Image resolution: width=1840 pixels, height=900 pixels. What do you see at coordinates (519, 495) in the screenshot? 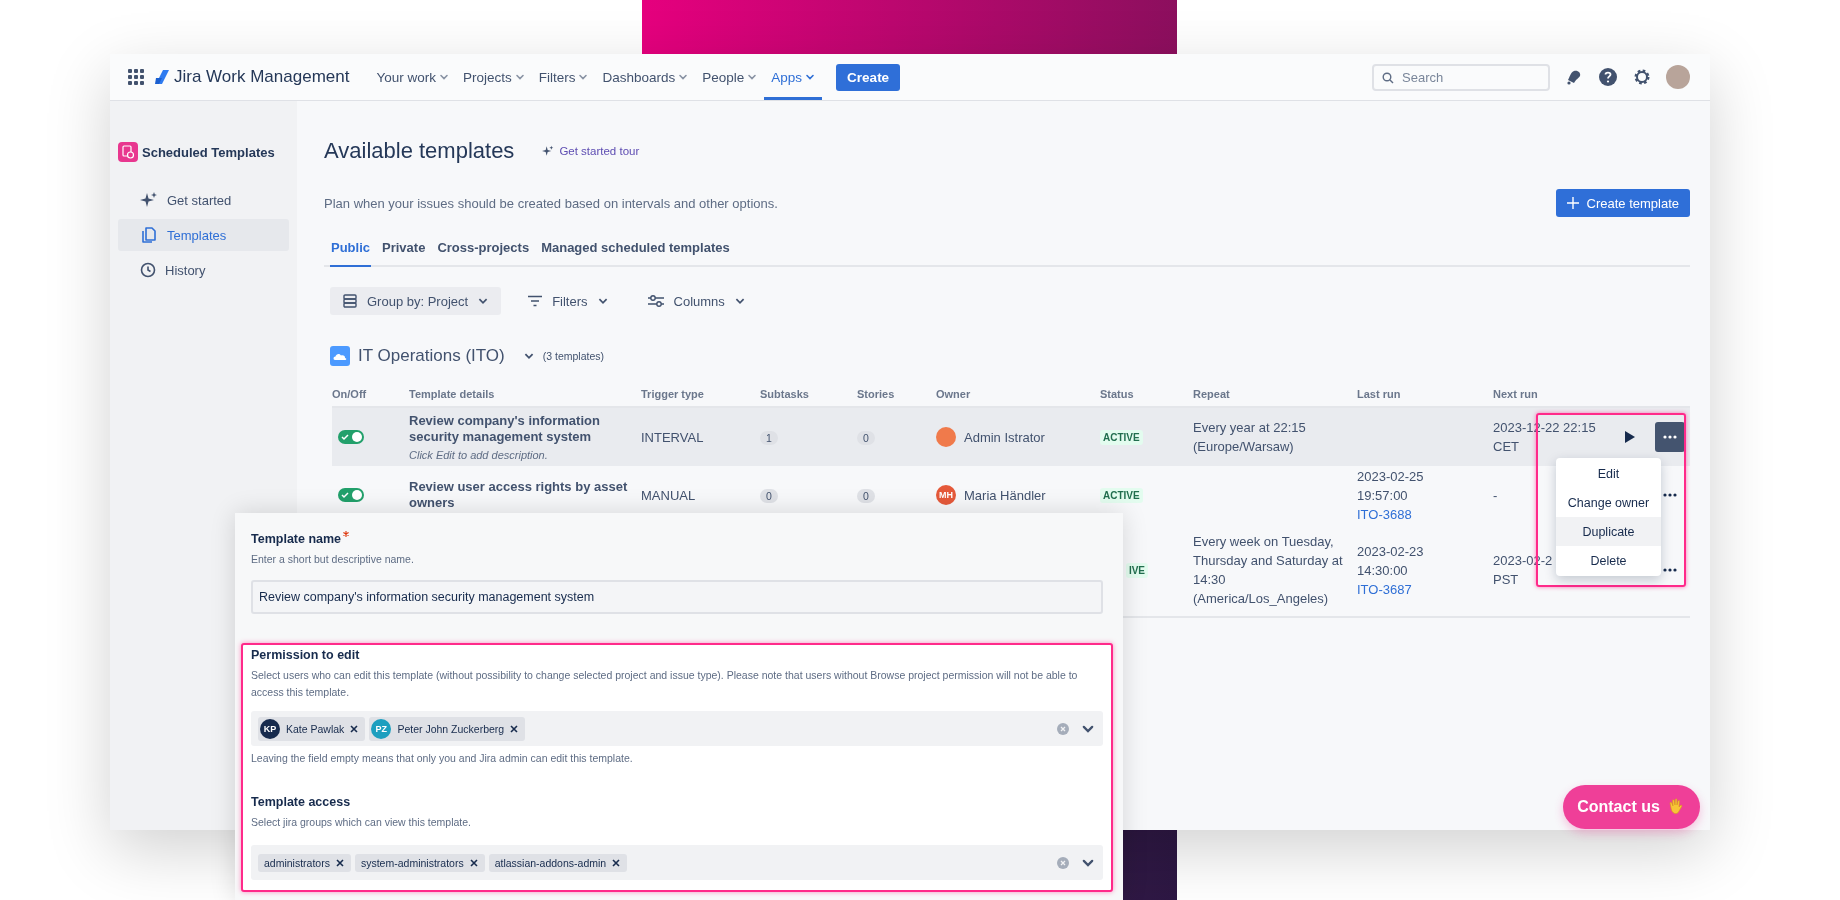
I see `template-title: Review user access rights by asset owners` at bounding box center [519, 495].